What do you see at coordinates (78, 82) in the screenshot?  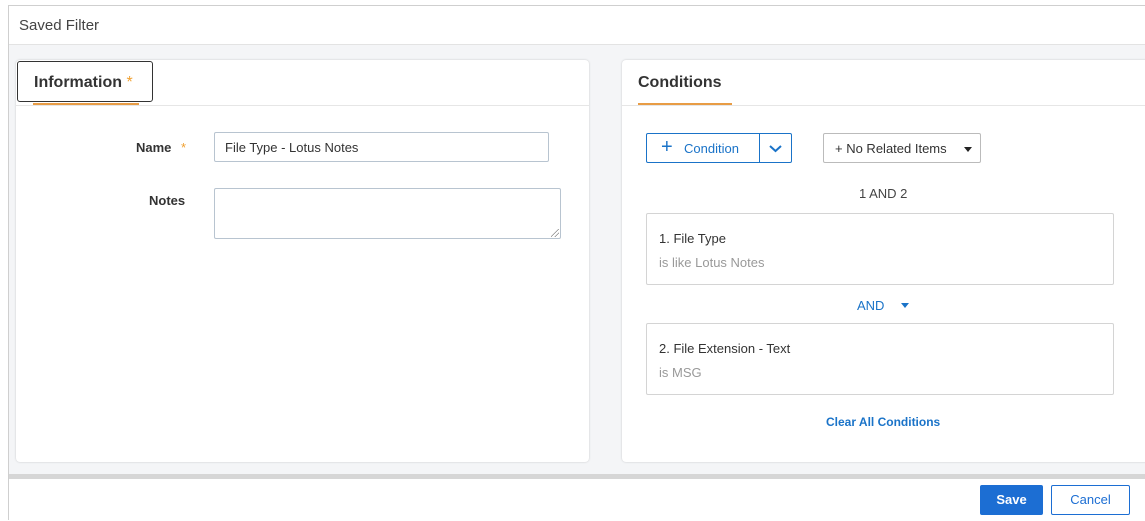 I see `tab-information-label: Information` at bounding box center [78, 82].